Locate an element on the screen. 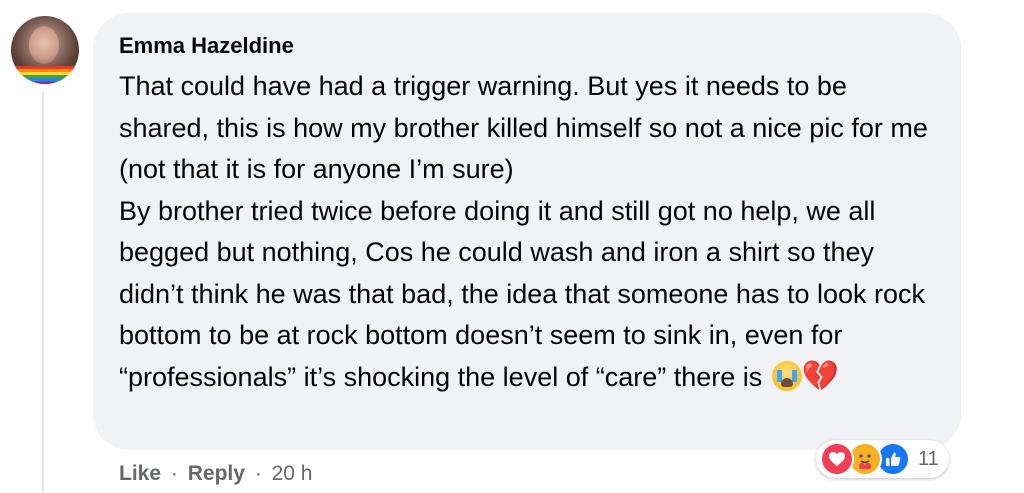 This screenshot has height=493, width=1024. like-button: Like is located at coordinates (140, 473).